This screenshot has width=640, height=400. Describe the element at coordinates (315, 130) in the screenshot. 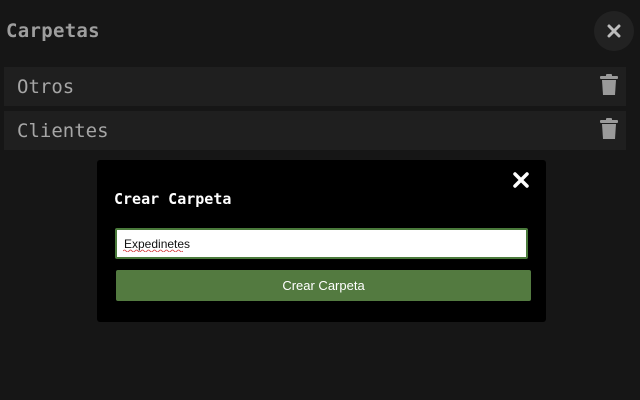

I see `folder-row-clientes: Clientes` at that location.